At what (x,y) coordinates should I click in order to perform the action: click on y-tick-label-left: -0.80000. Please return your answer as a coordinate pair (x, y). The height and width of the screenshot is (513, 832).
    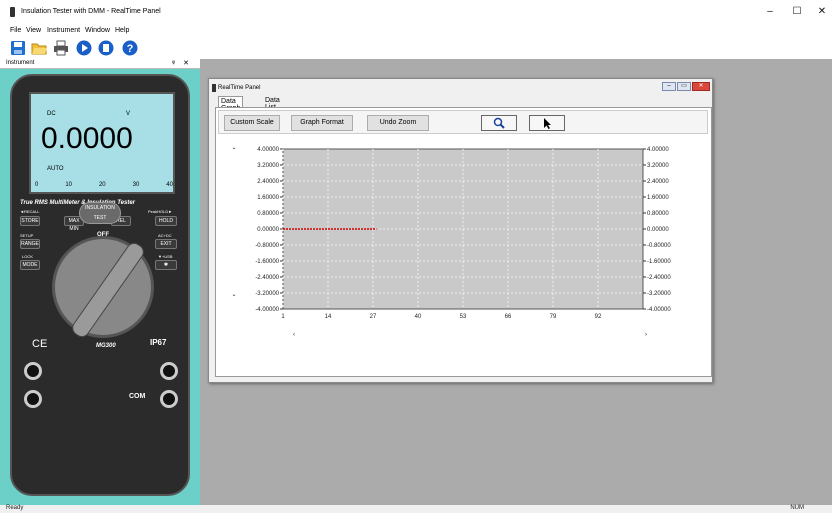
    Looking at the image, I should click on (267, 246).